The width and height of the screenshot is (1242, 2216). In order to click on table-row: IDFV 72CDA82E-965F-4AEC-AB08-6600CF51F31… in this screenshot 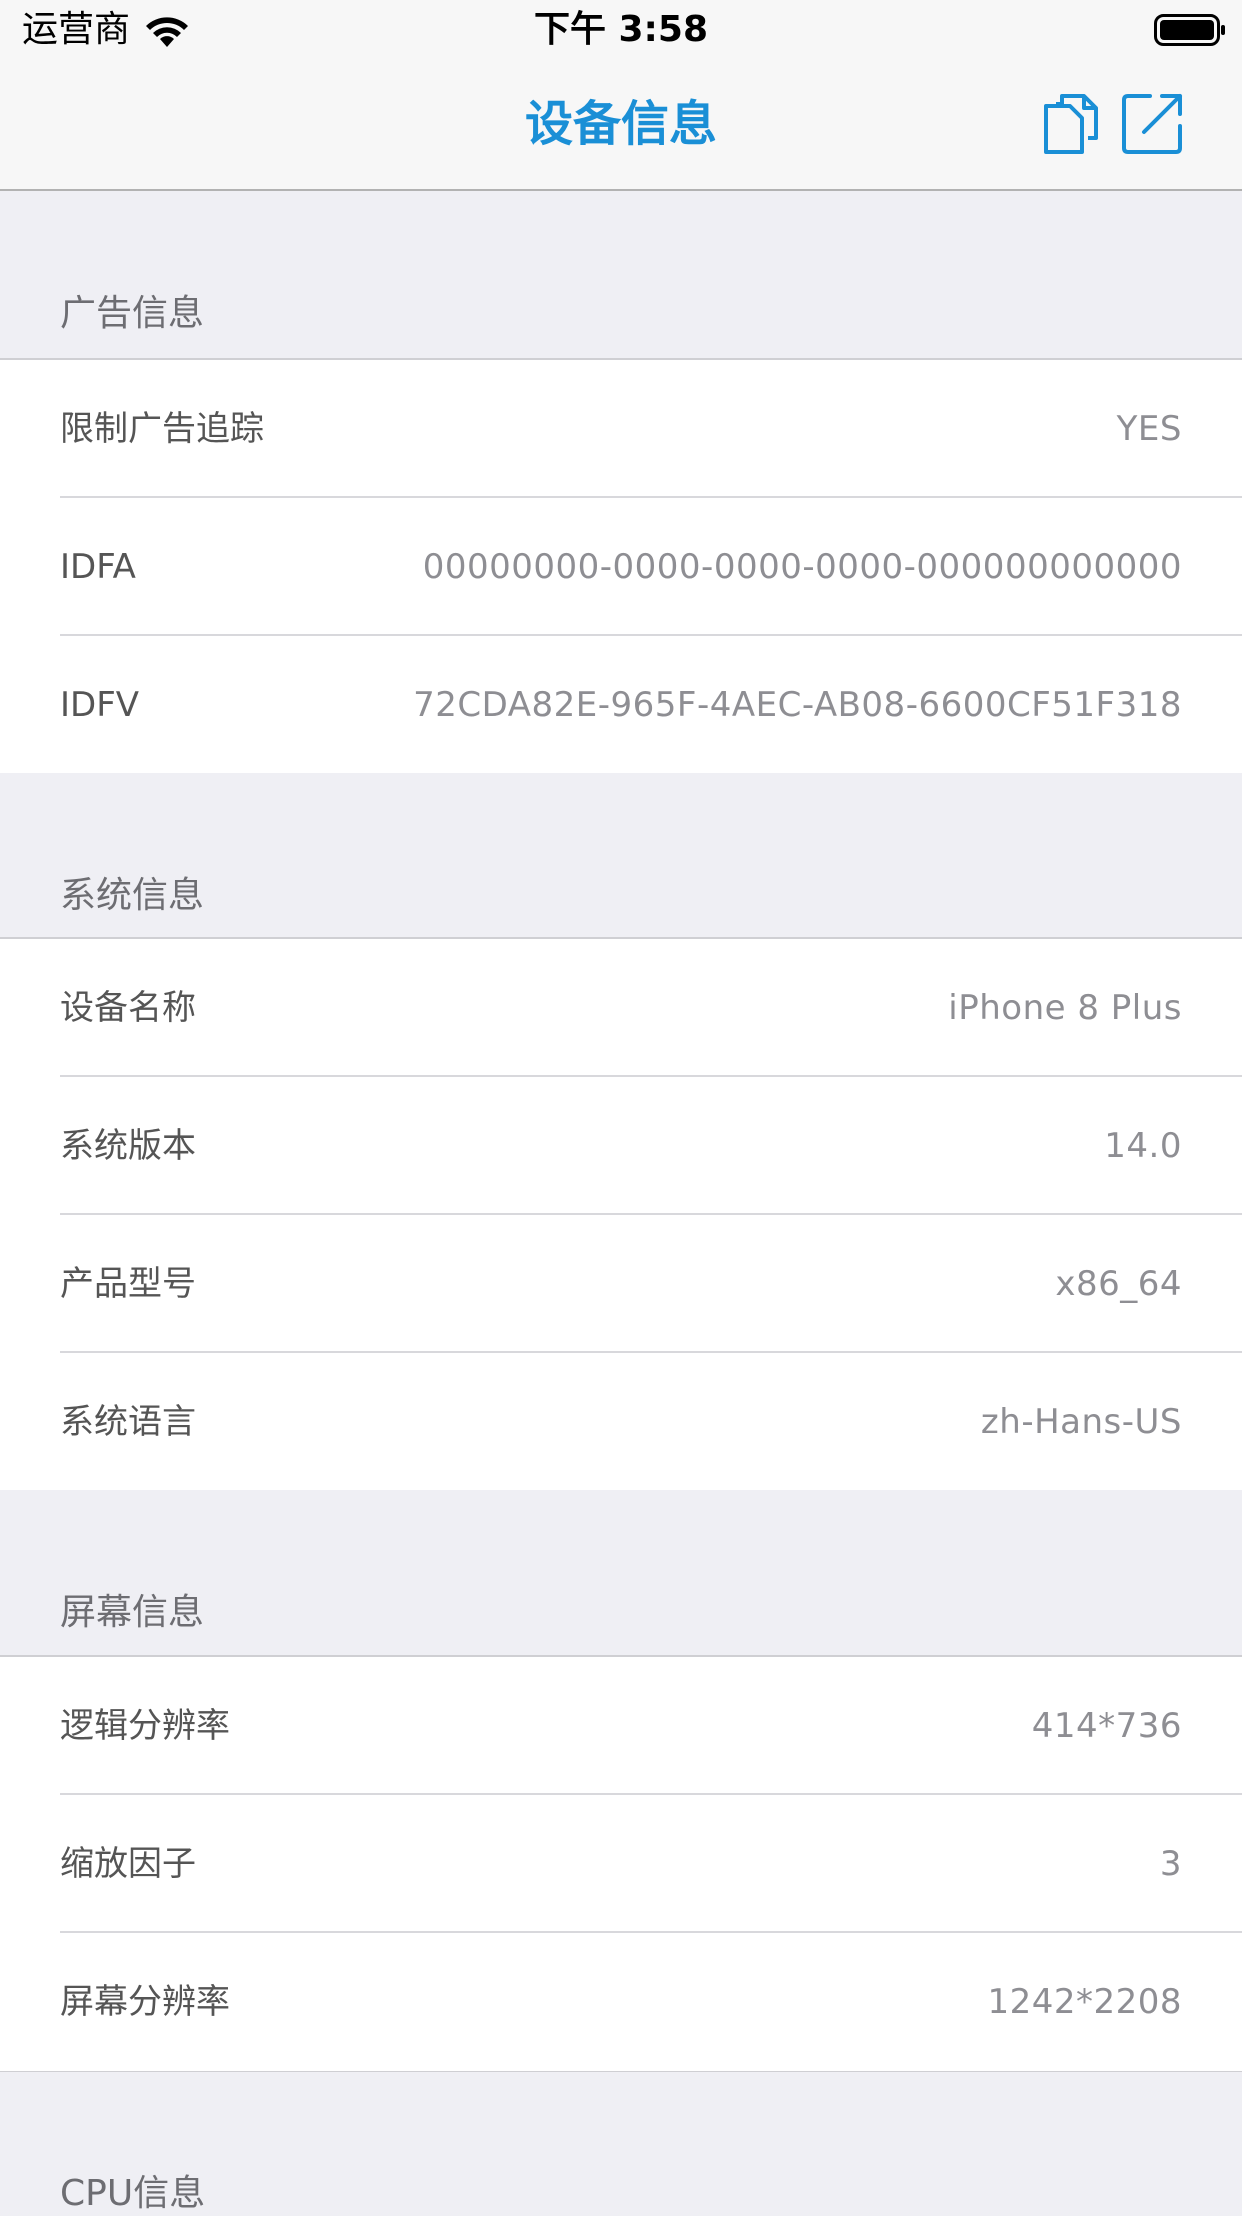, I will do `click(621, 705)`.